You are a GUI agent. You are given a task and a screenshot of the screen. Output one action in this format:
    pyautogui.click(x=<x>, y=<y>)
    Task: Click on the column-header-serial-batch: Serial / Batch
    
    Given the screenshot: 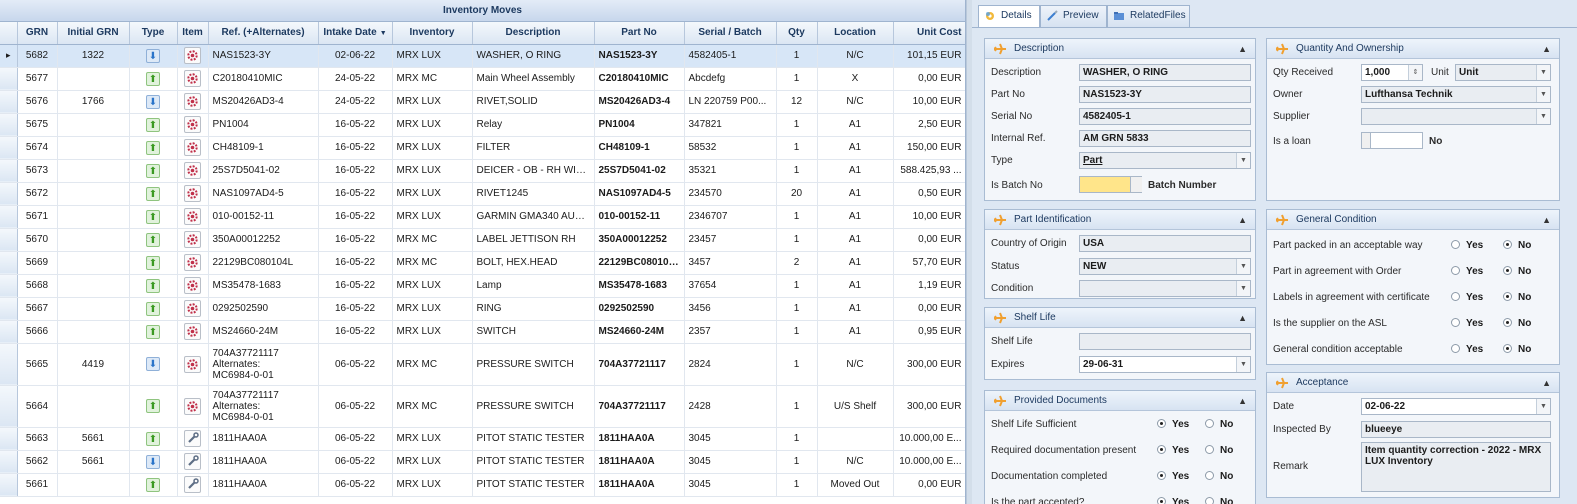 What is the action you would take?
    pyautogui.click(x=730, y=33)
    